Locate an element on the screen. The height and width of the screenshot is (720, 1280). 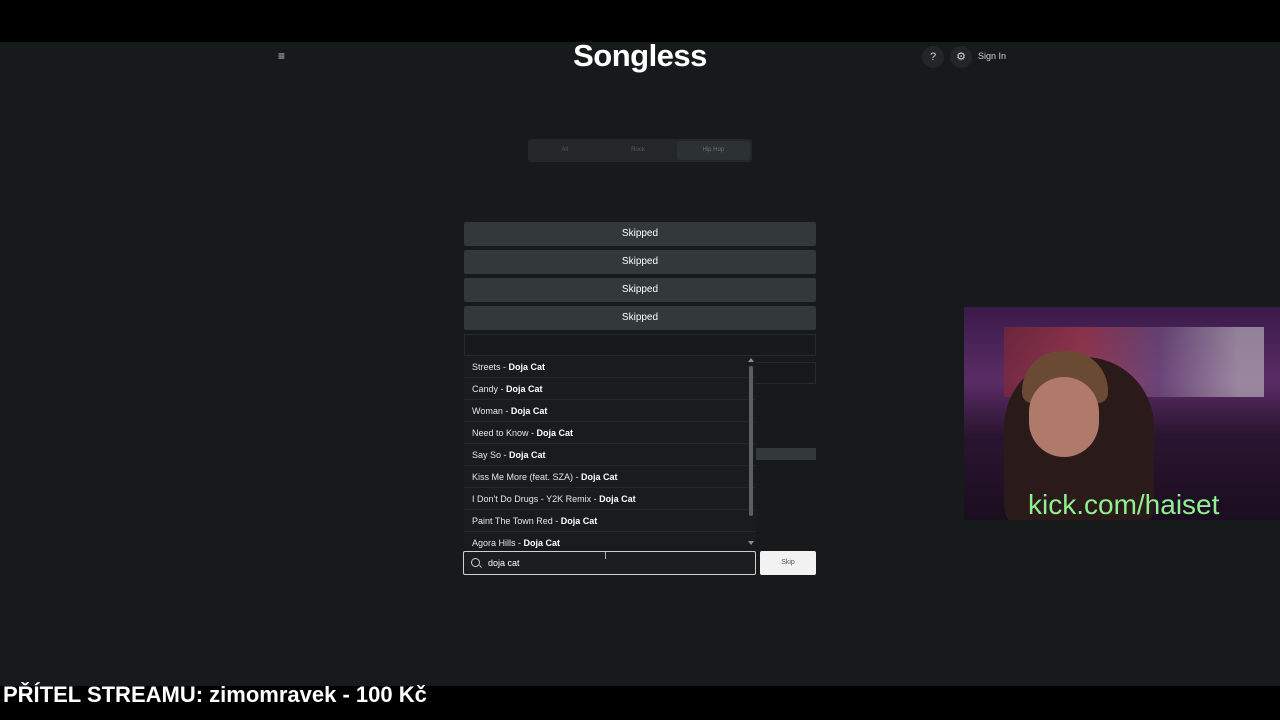
list-item: Agora Hills - Doja Cat is located at coordinates (610, 540).